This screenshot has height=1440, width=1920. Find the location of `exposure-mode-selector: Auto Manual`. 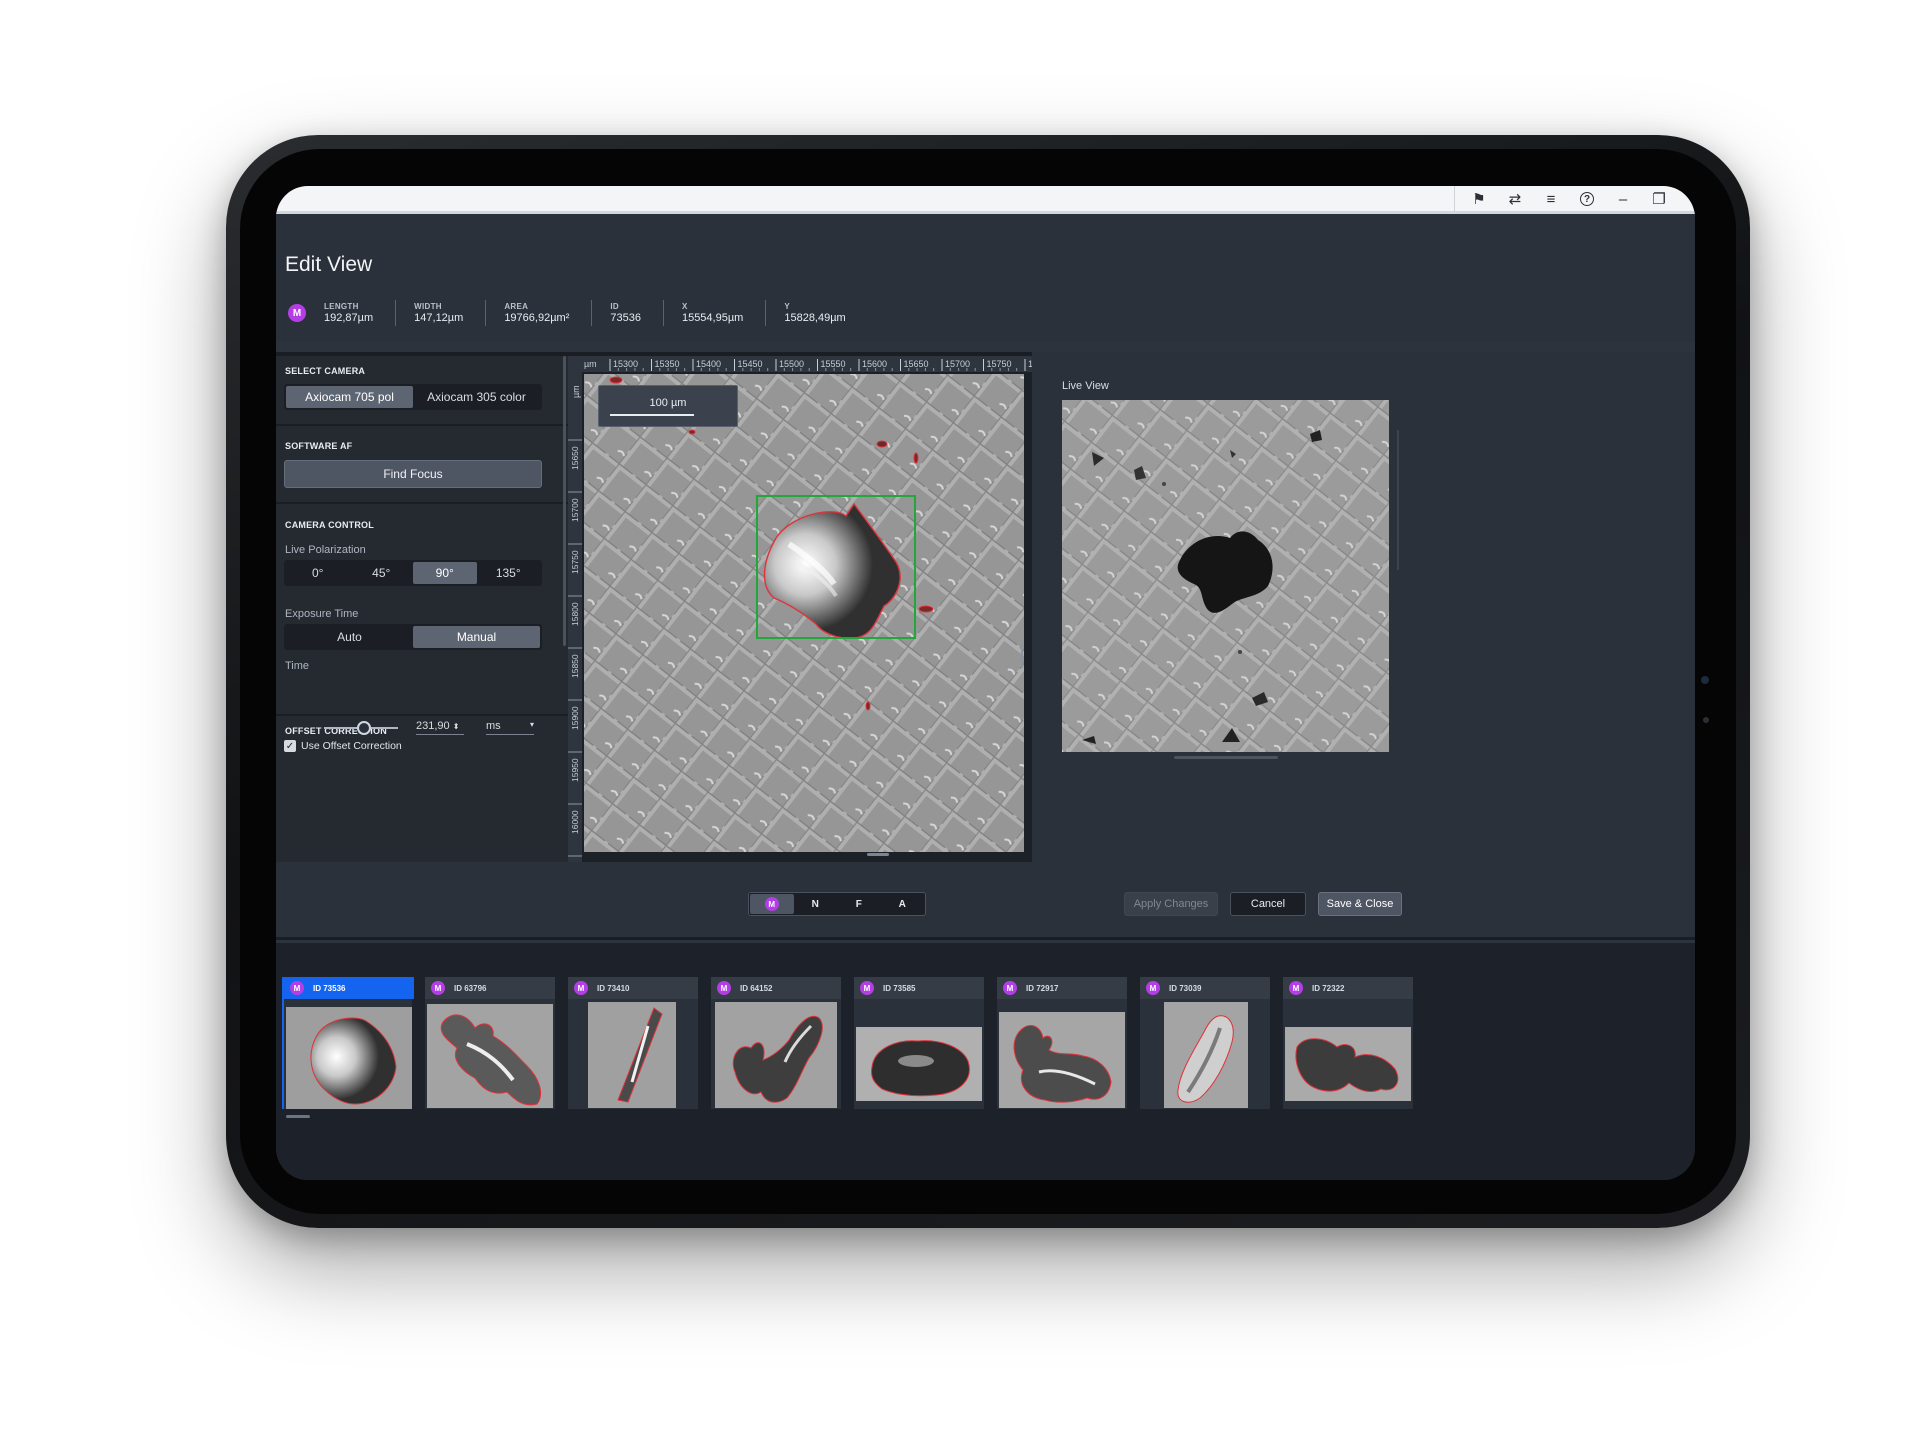

exposure-mode-selector: Auto Manual is located at coordinates (413, 637).